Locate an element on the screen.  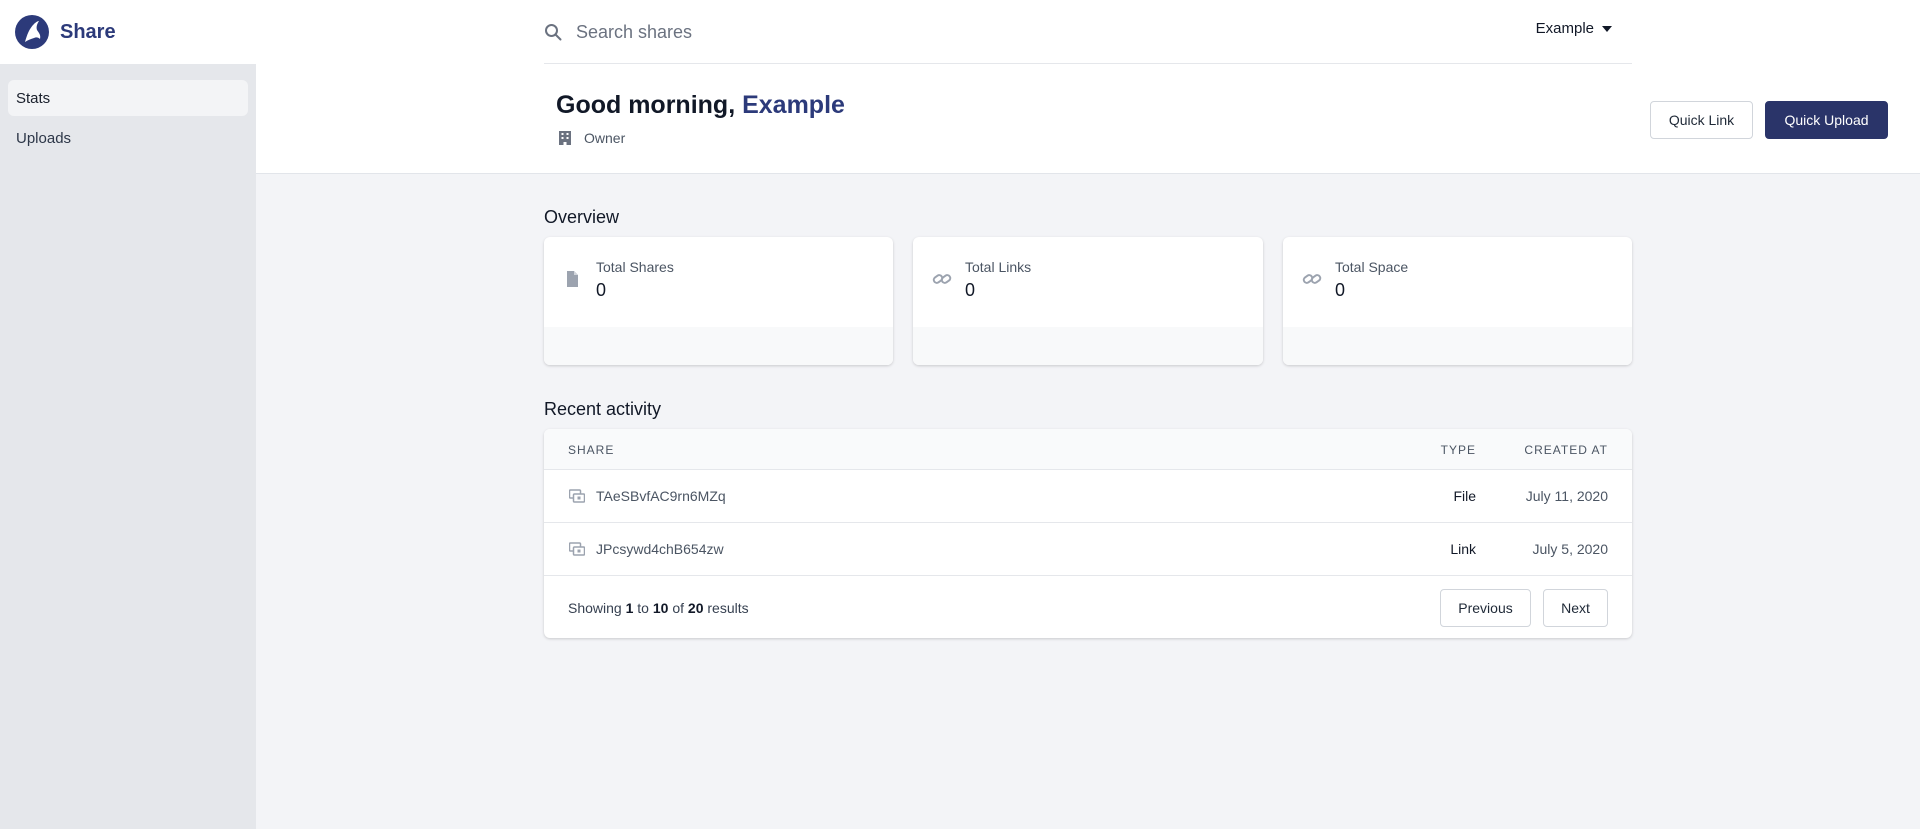
pagination-from: 1 is located at coordinates (629, 608).